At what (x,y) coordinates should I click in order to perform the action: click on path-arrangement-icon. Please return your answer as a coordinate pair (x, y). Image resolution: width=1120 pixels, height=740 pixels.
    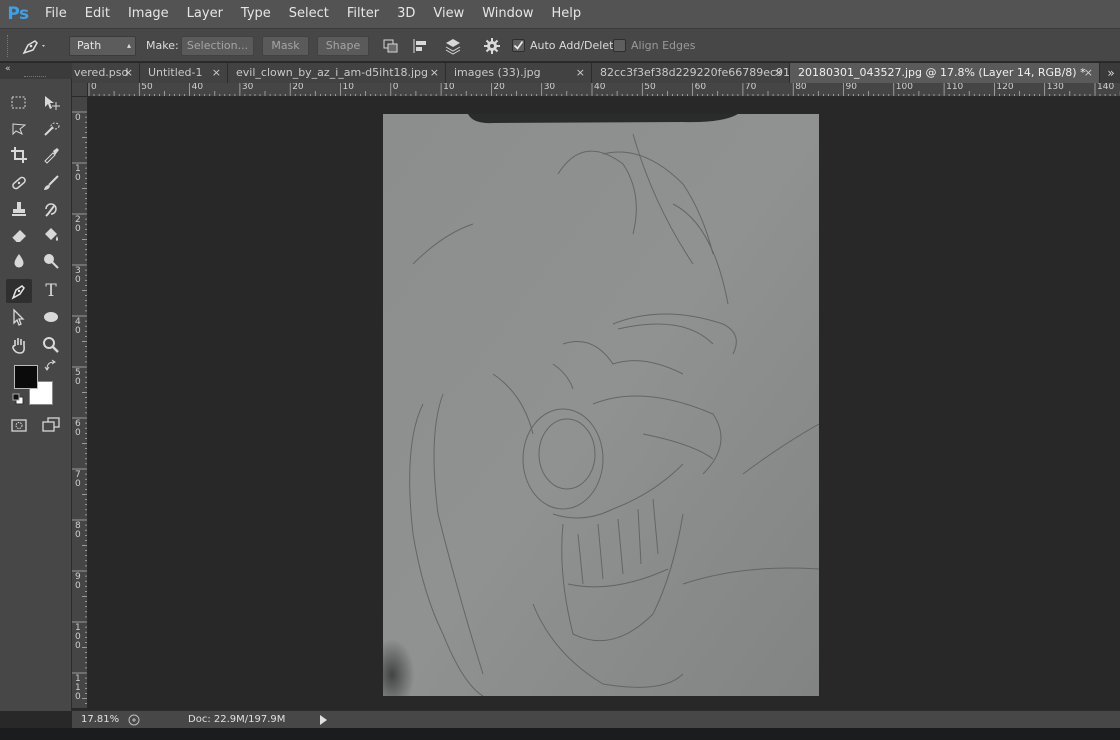
    Looking at the image, I should click on (453, 46).